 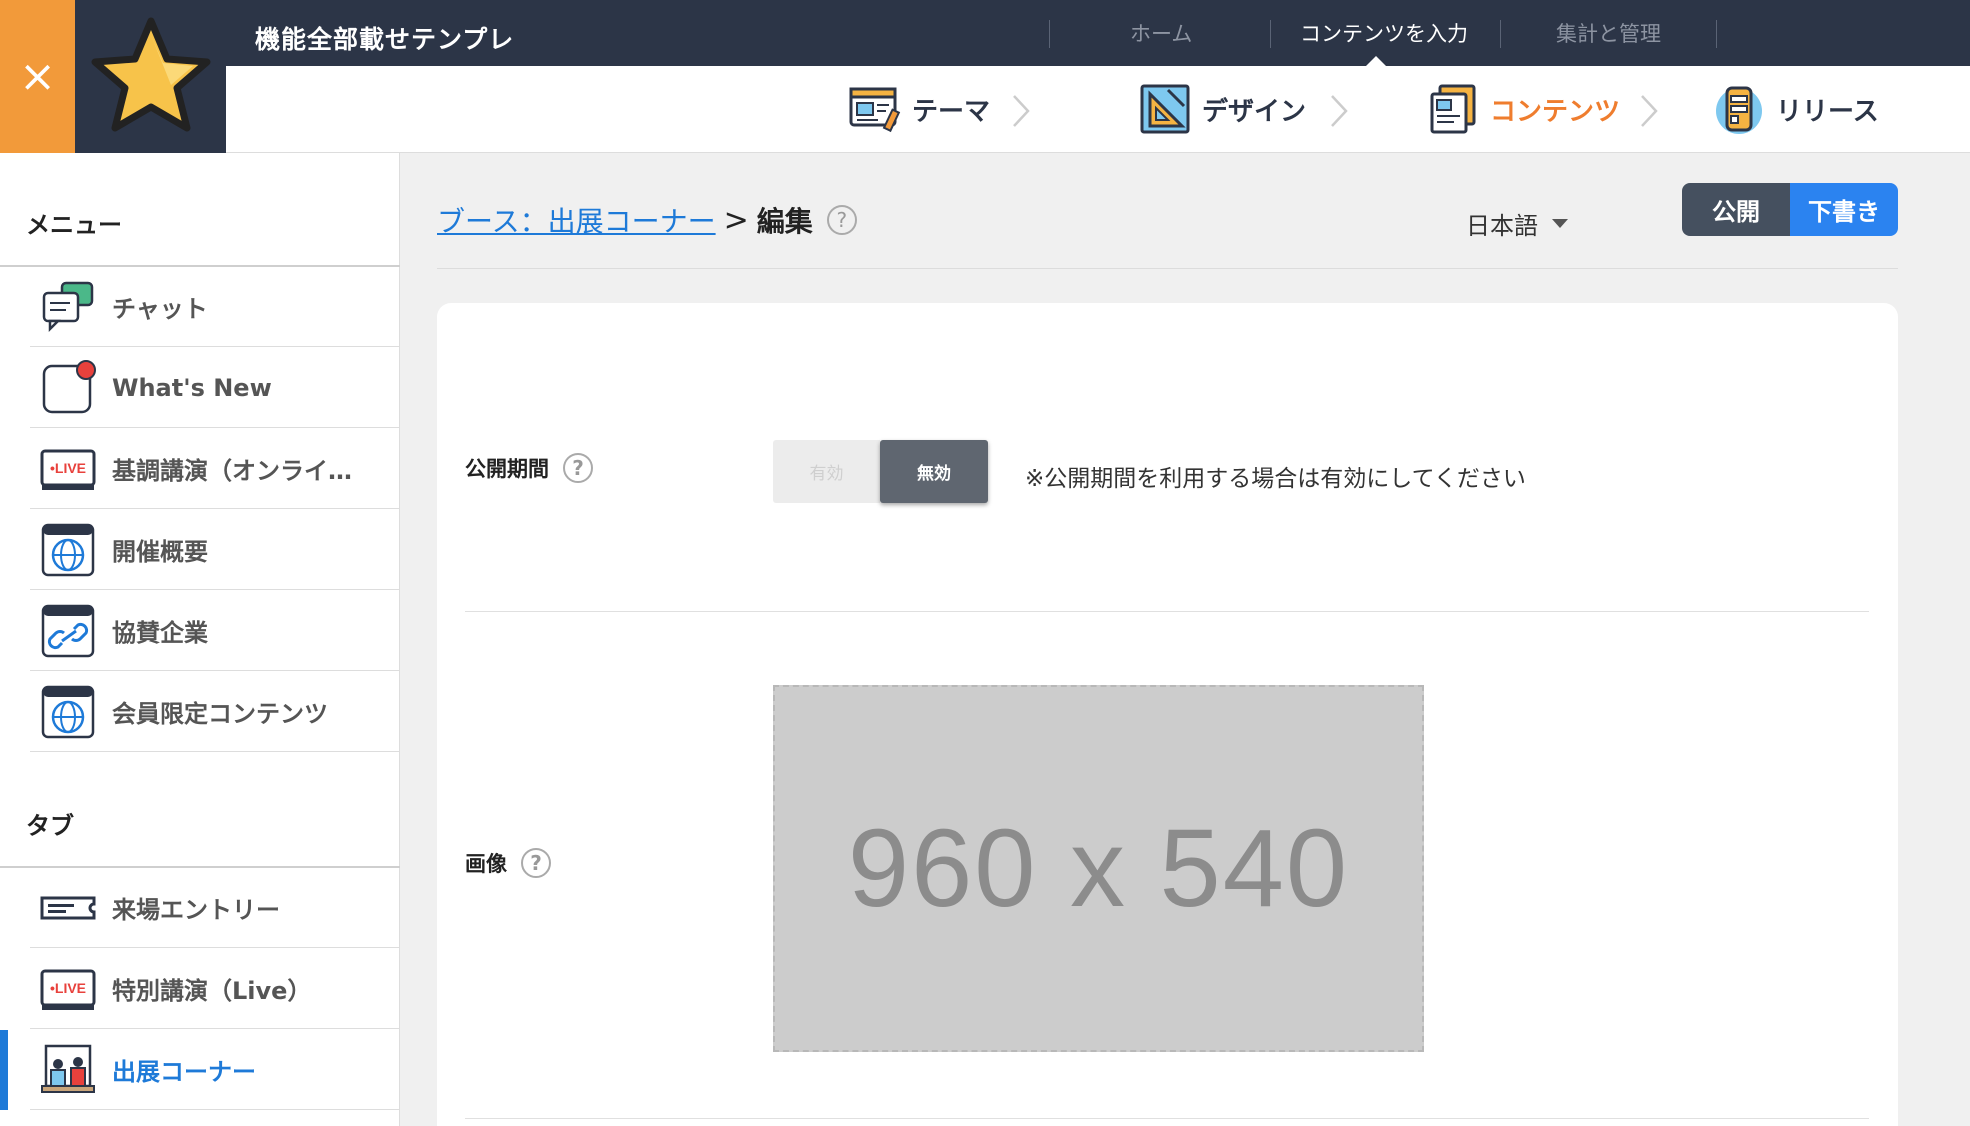 What do you see at coordinates (68, 630) in the screenshot?
I see `link-icon` at bounding box center [68, 630].